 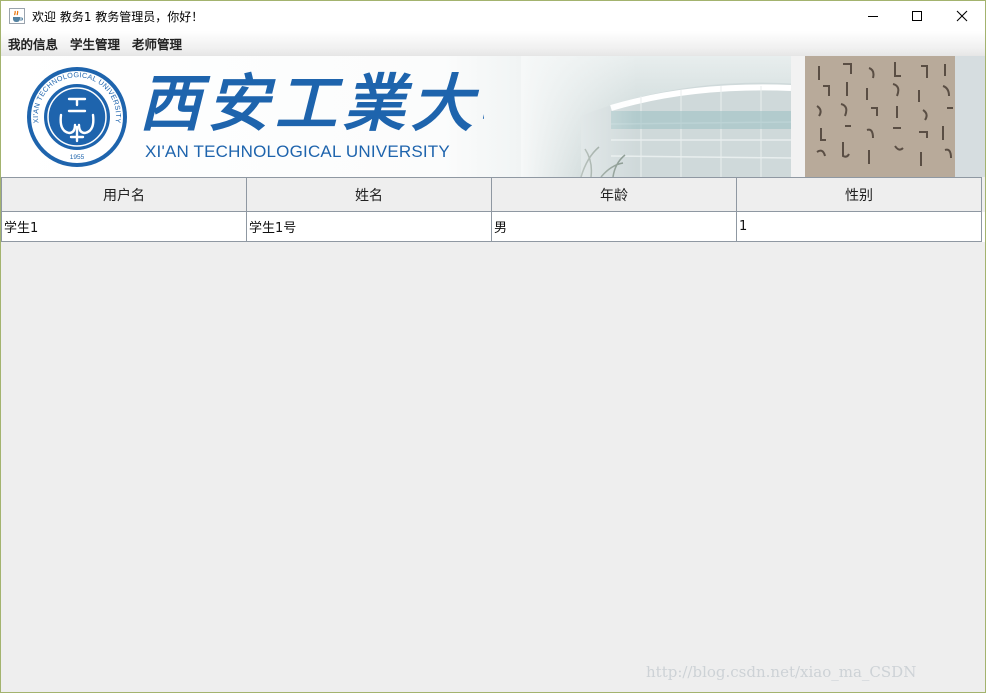 What do you see at coordinates (753, 116) in the screenshot?
I see `campus-photo` at bounding box center [753, 116].